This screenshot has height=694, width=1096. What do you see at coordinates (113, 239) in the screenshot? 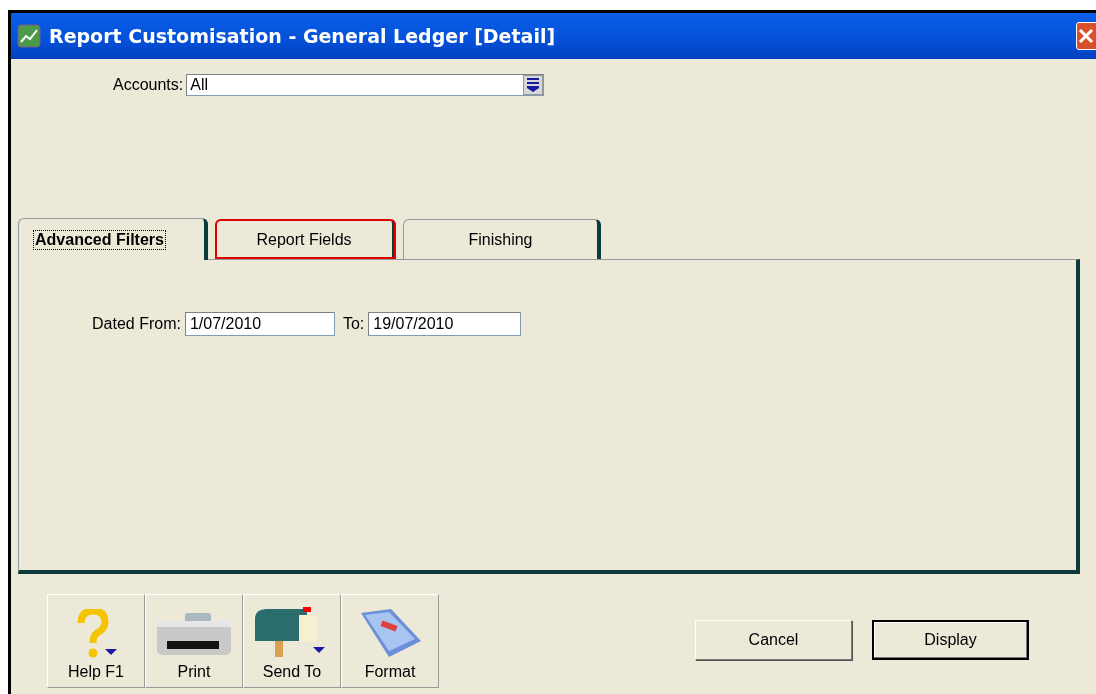
I see `tab: Advanced Filters` at bounding box center [113, 239].